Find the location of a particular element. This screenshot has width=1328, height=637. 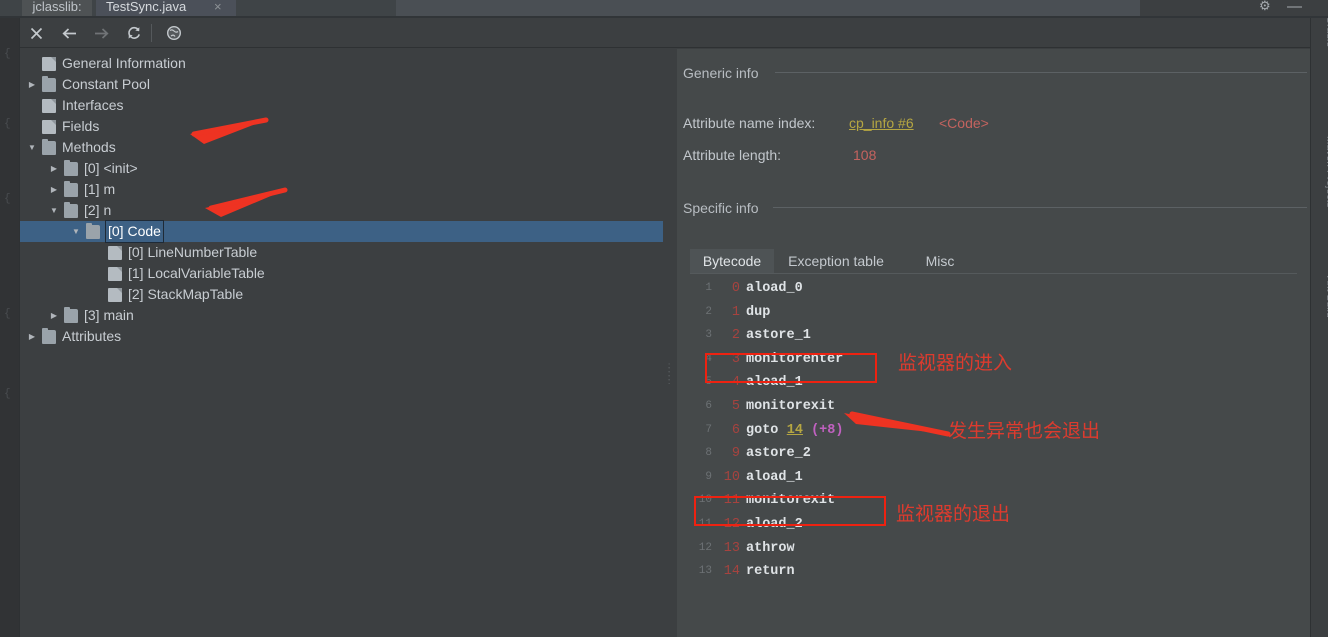

file-icon is located at coordinates (115, 253).